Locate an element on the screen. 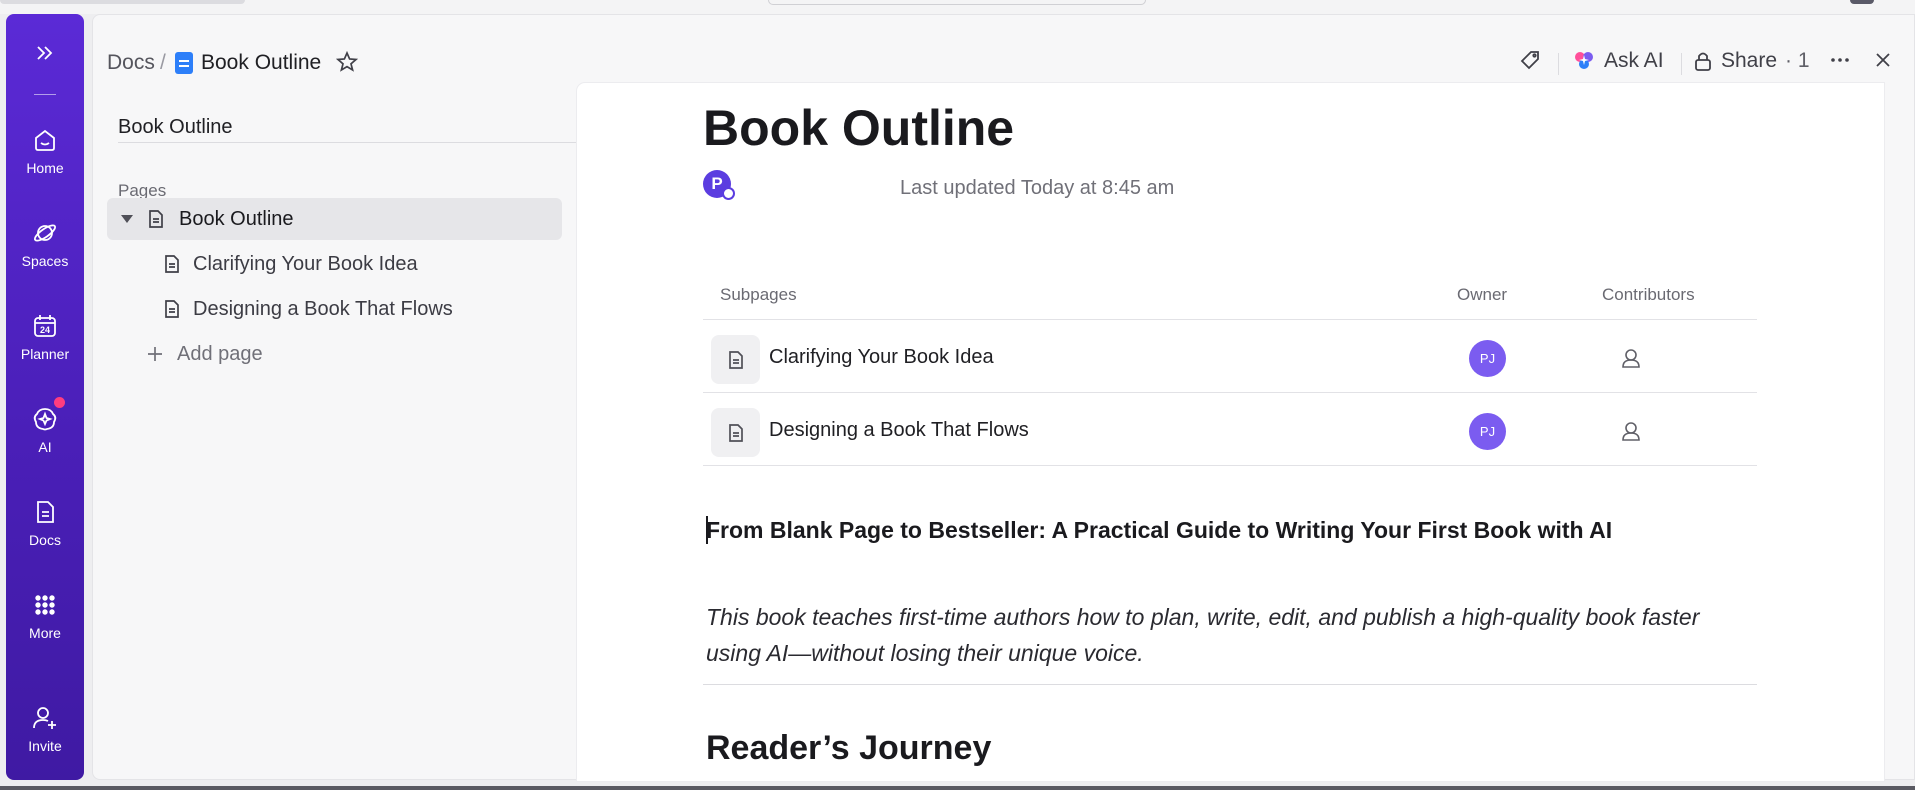 The width and height of the screenshot is (1915, 790). rail-label-planner: Planner is located at coordinates (45, 354).